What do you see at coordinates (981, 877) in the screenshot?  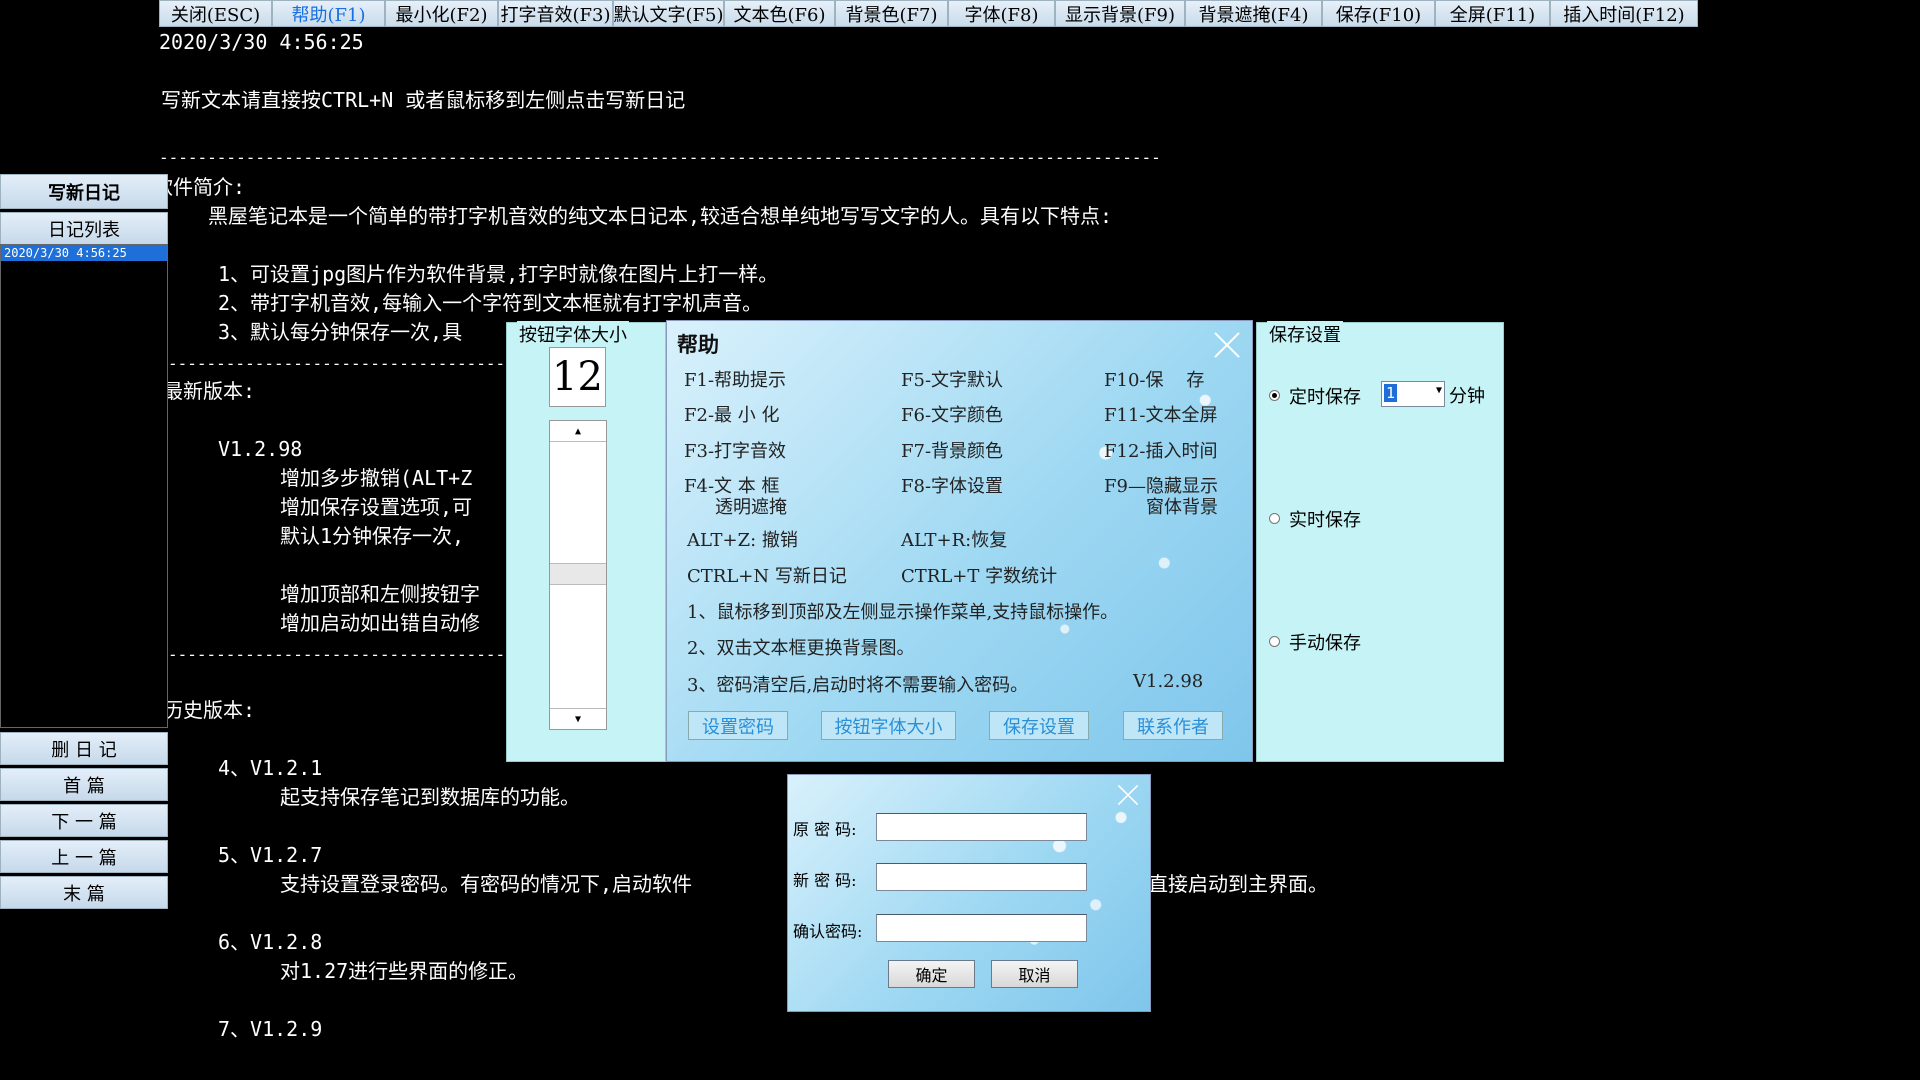 I see `new-password-field` at bounding box center [981, 877].